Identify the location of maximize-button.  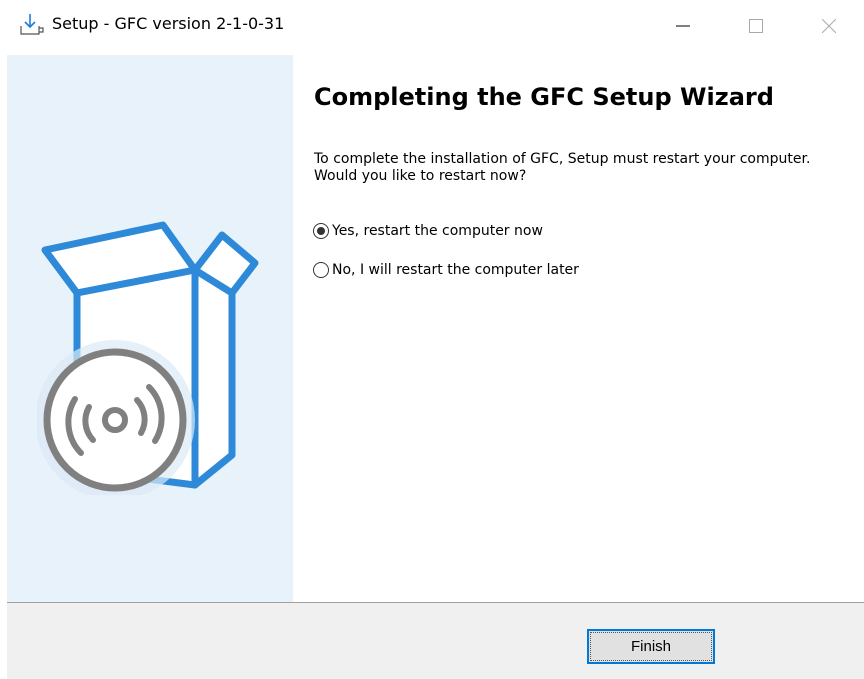
(756, 26).